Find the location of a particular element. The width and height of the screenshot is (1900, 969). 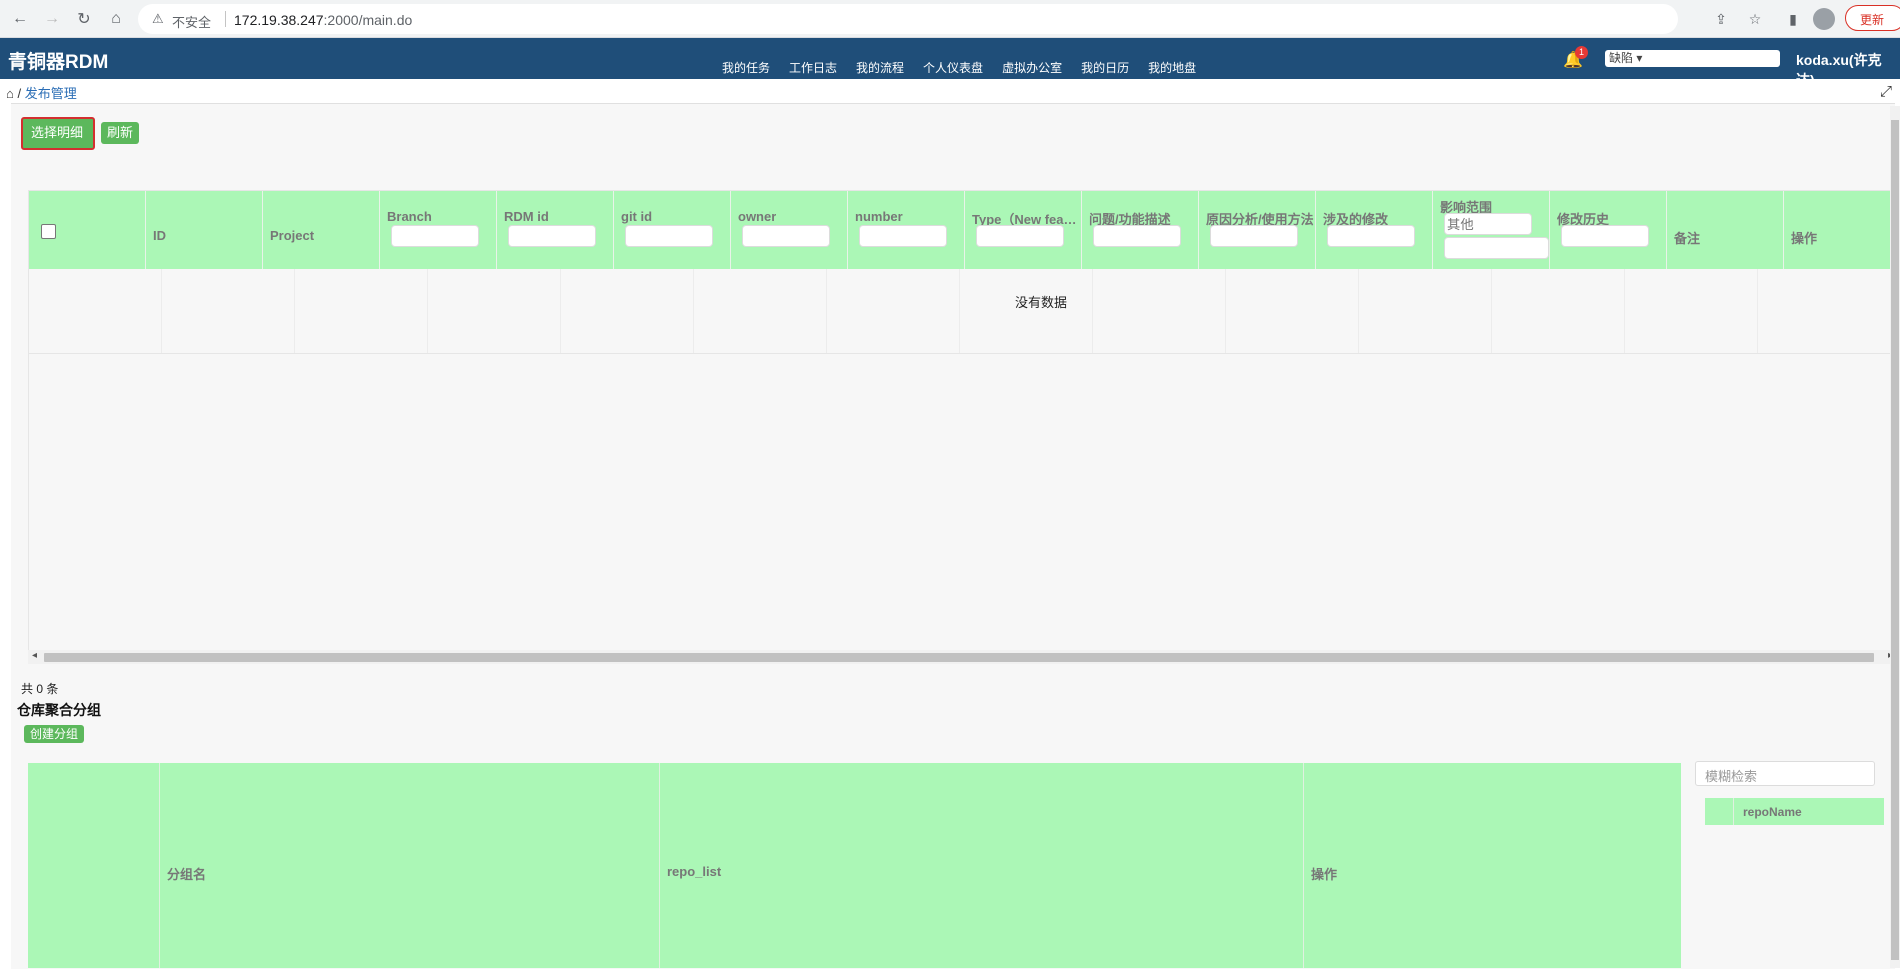

rdm-id-filter-input is located at coordinates (552, 236).